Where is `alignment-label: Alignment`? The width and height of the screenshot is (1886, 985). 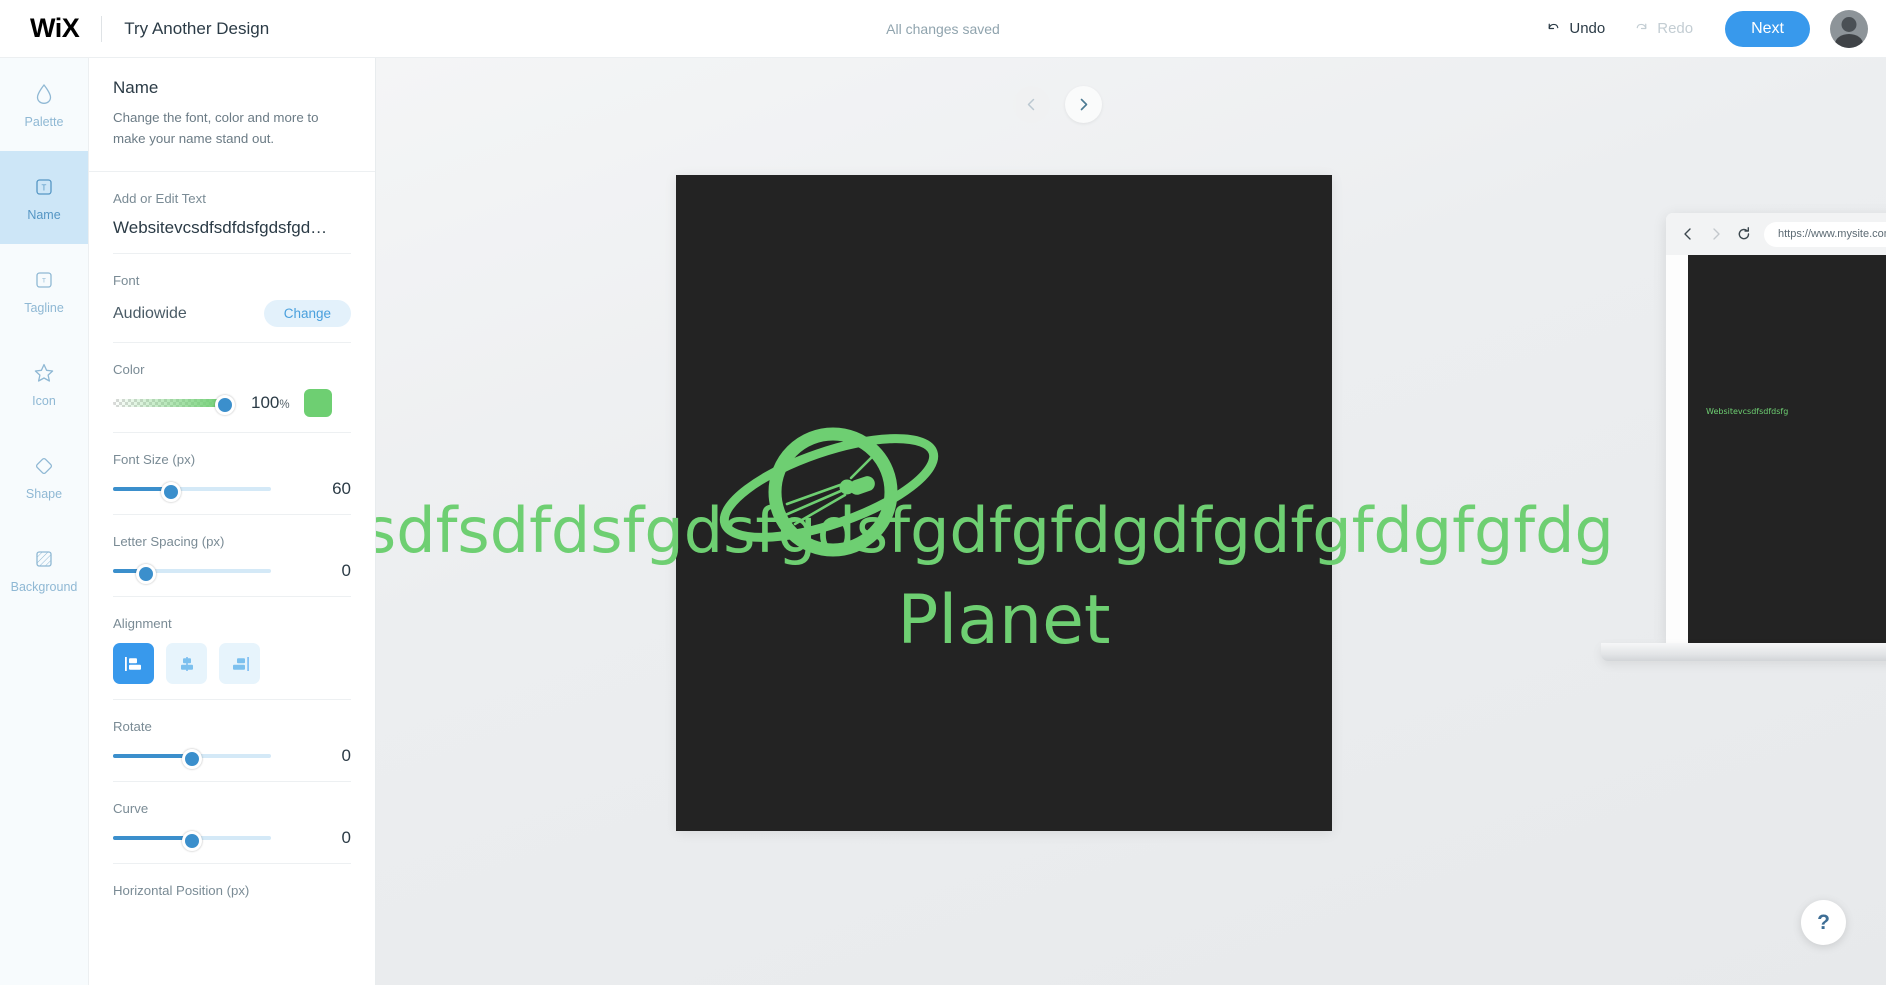 alignment-label: Alignment is located at coordinates (142, 624).